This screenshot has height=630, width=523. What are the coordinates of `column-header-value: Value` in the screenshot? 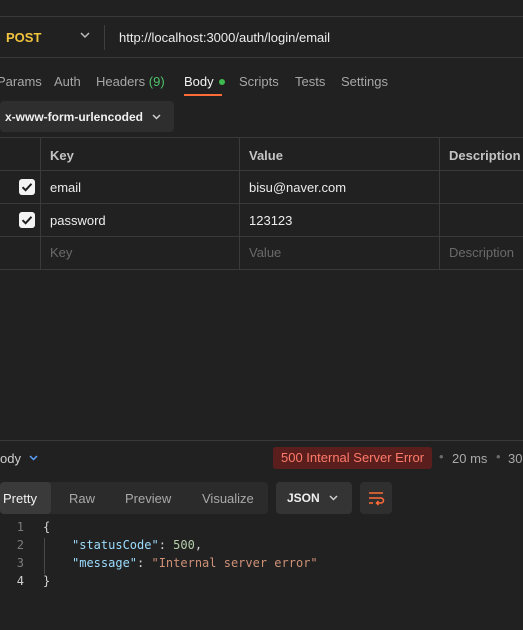 It's located at (266, 155).